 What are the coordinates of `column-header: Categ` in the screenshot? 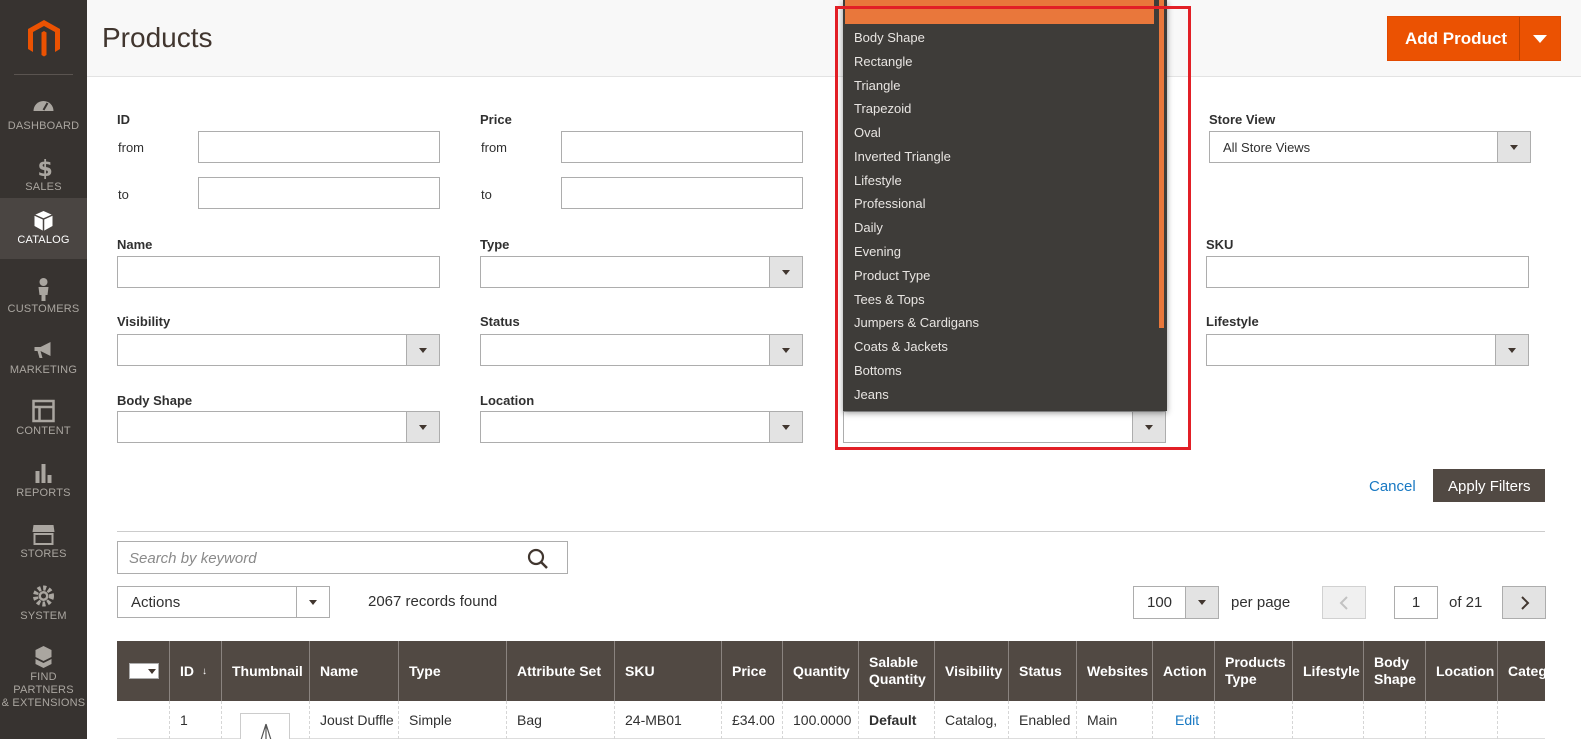 It's located at (1521, 671).